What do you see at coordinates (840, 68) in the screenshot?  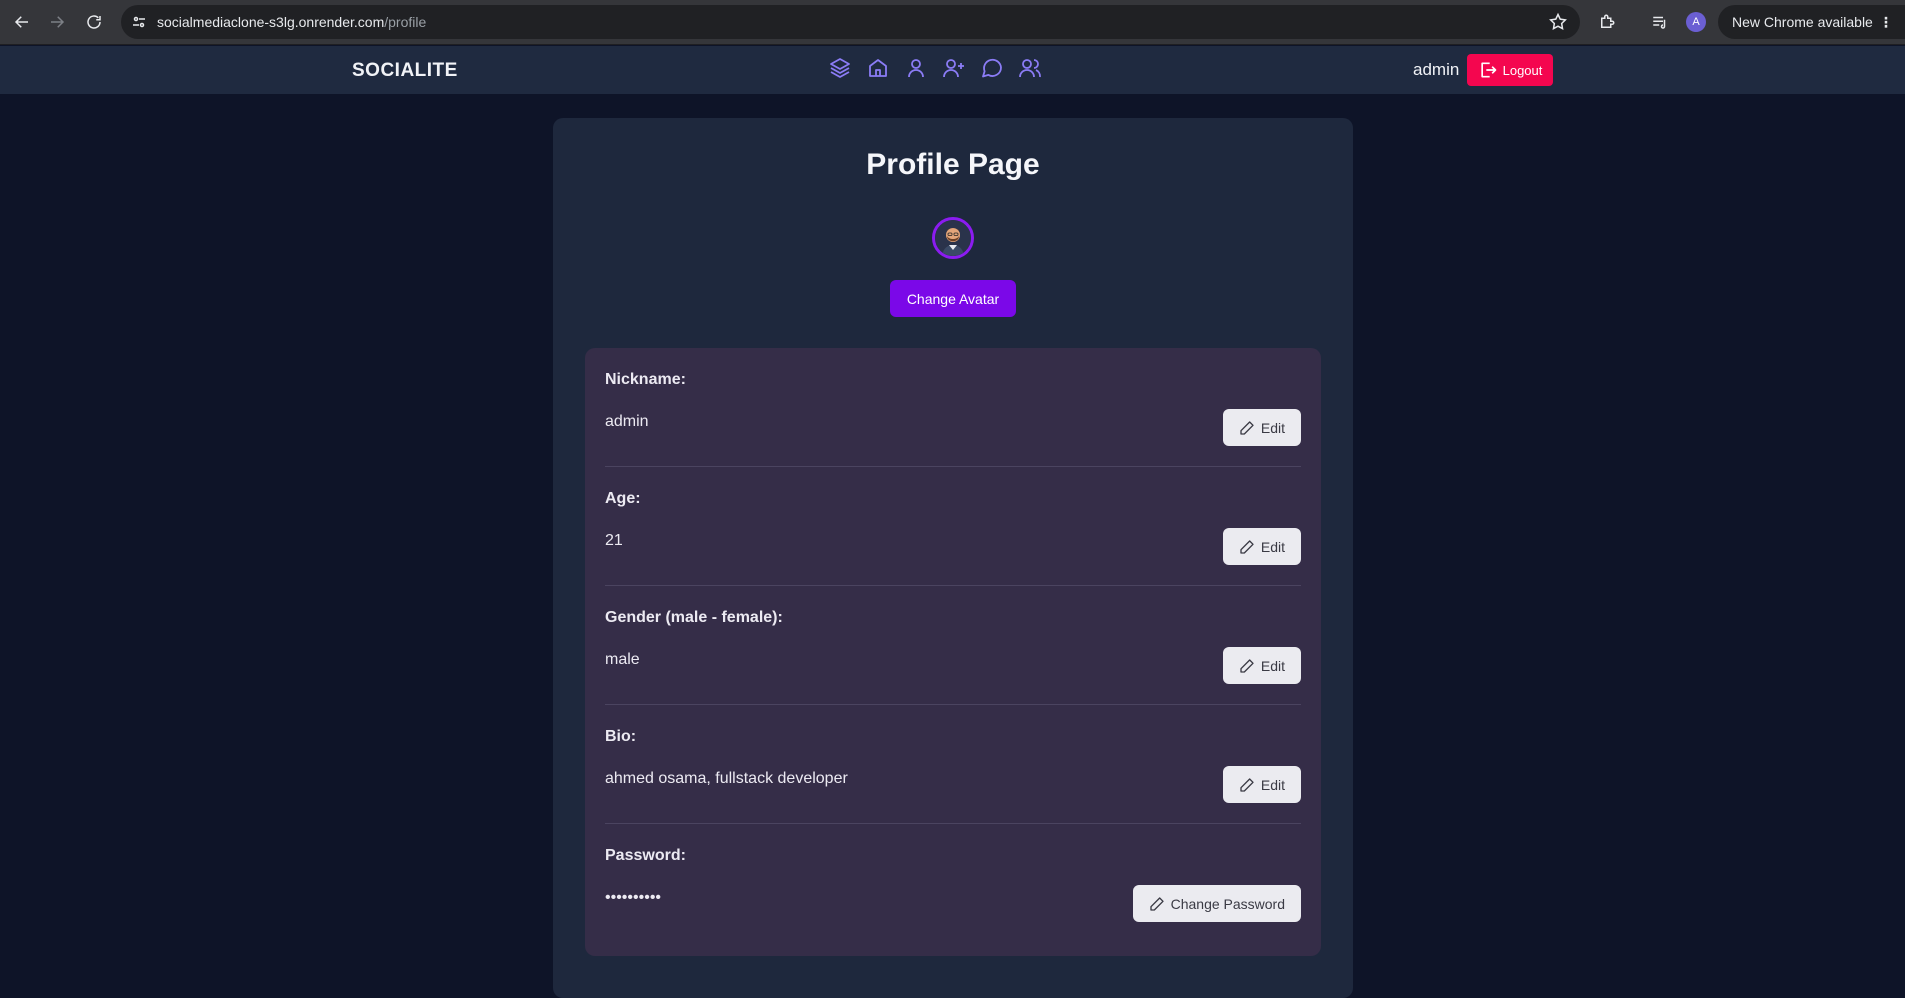 I see `layers-icon` at bounding box center [840, 68].